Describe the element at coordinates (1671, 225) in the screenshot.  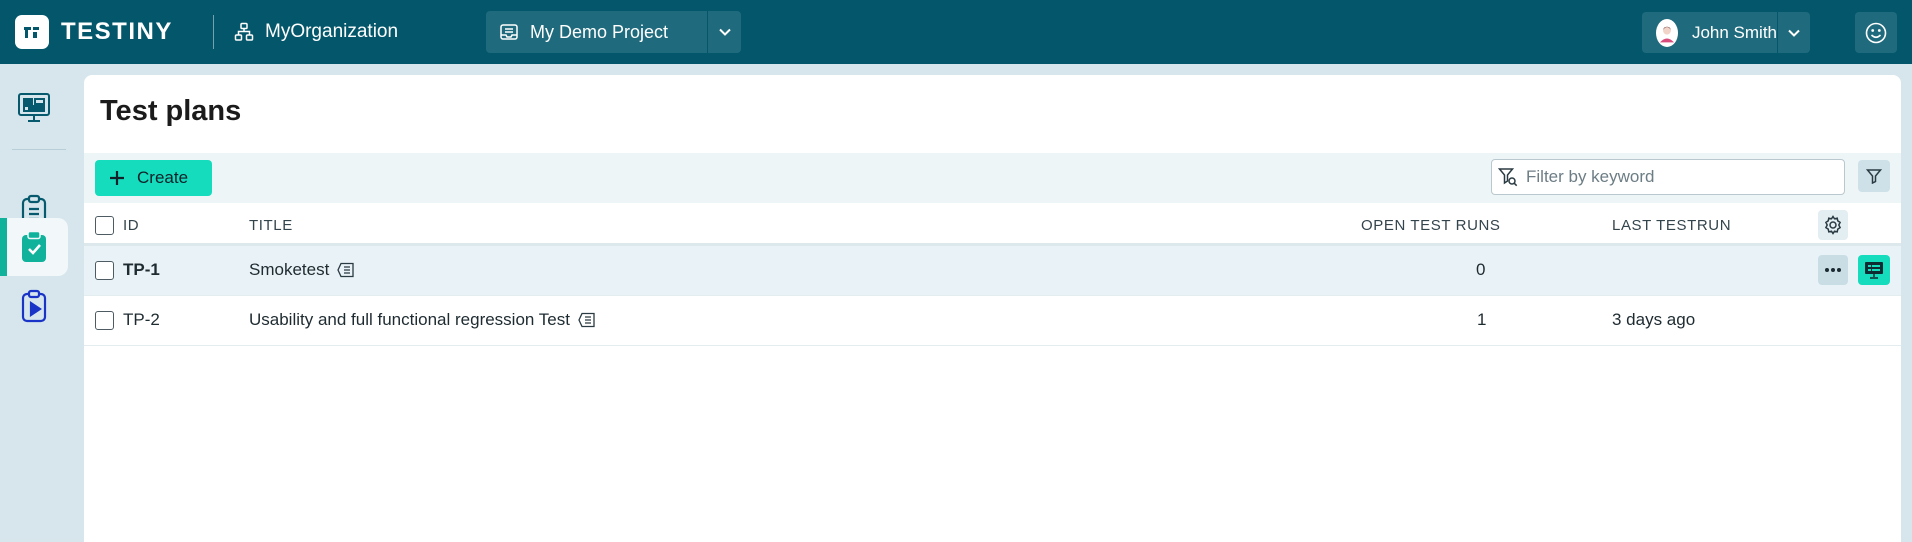
I see `column-header-last-testrun: LAST TESTRUN` at that location.